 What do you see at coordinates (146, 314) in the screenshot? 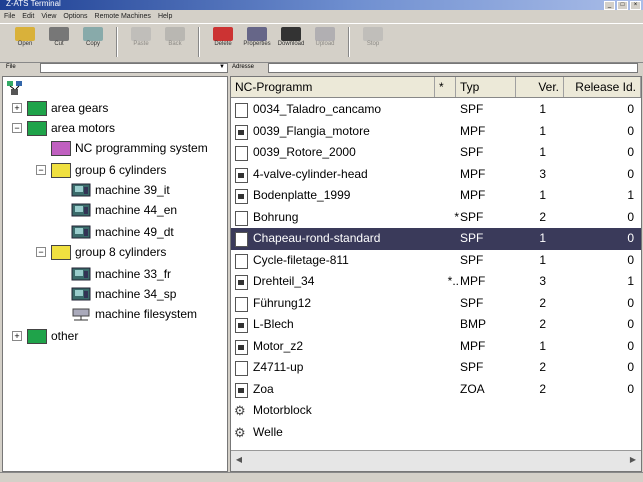
I see `tree-node-label: machine filesystem` at bounding box center [146, 314].